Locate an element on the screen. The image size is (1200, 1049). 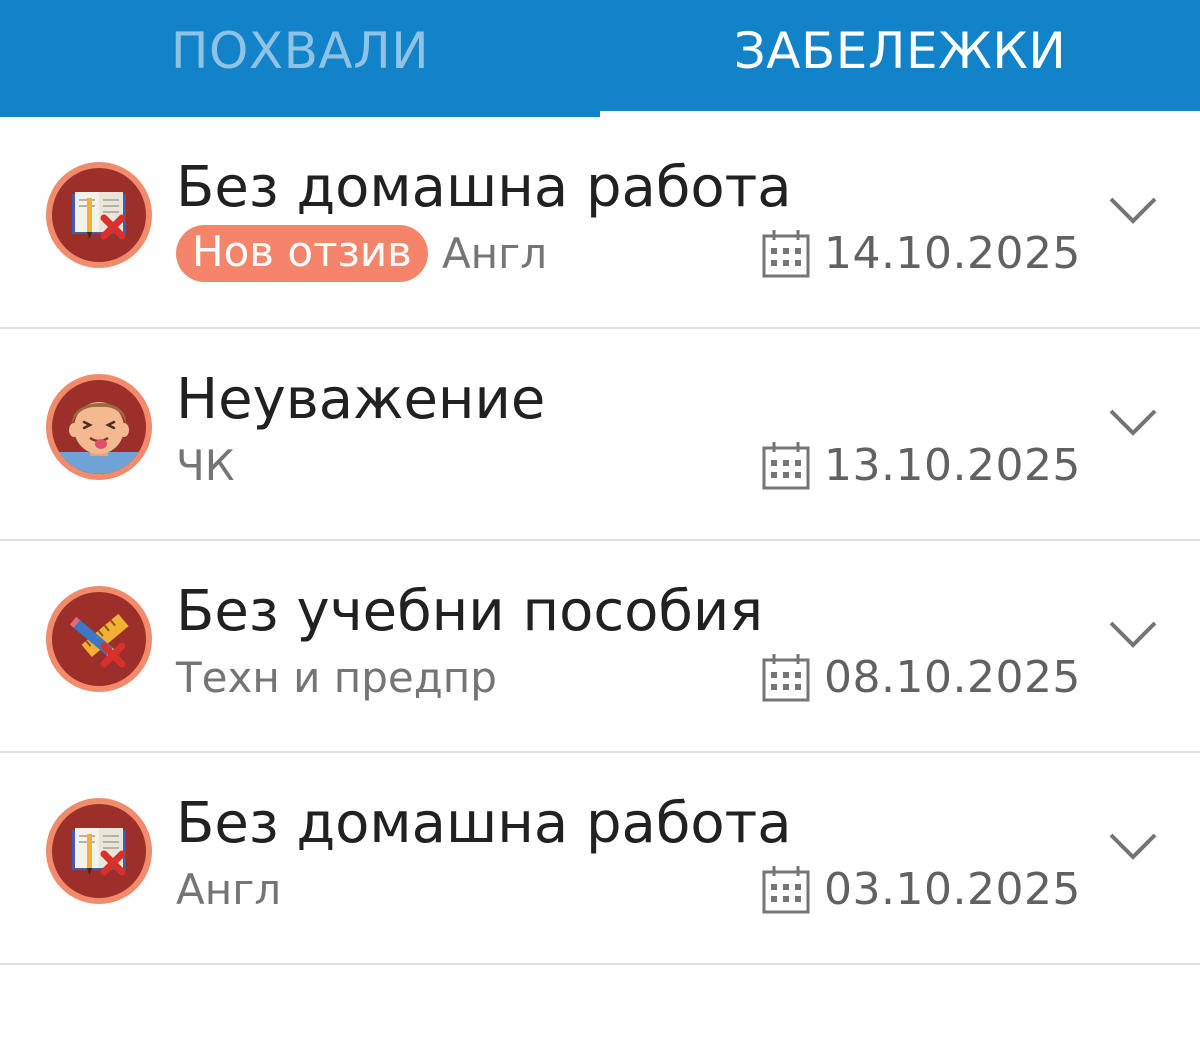
new-feedback-badge: Нов отзив is located at coordinates (302, 253).